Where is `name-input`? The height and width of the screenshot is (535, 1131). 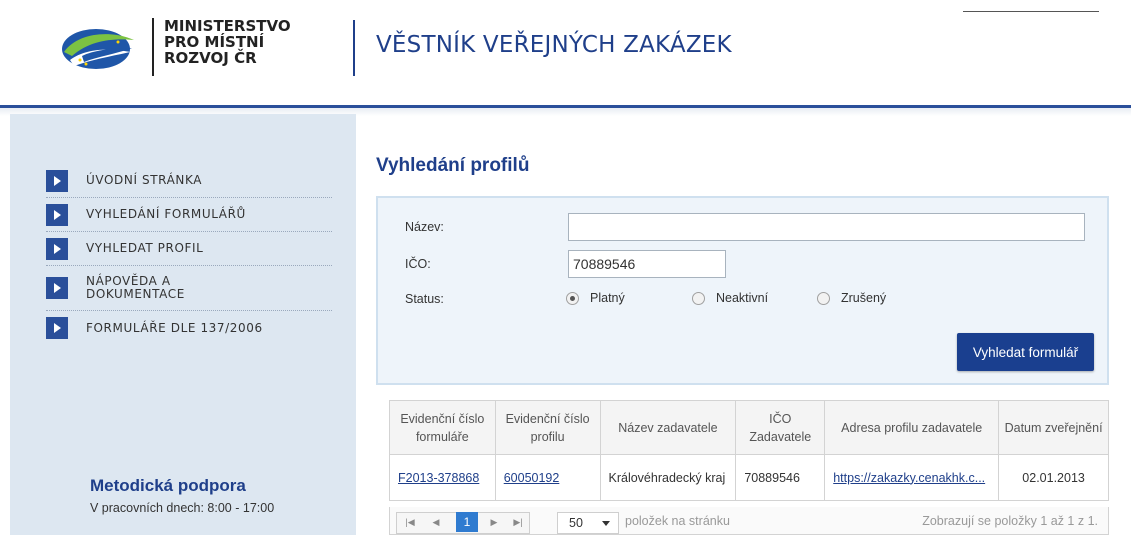
name-input is located at coordinates (826, 227).